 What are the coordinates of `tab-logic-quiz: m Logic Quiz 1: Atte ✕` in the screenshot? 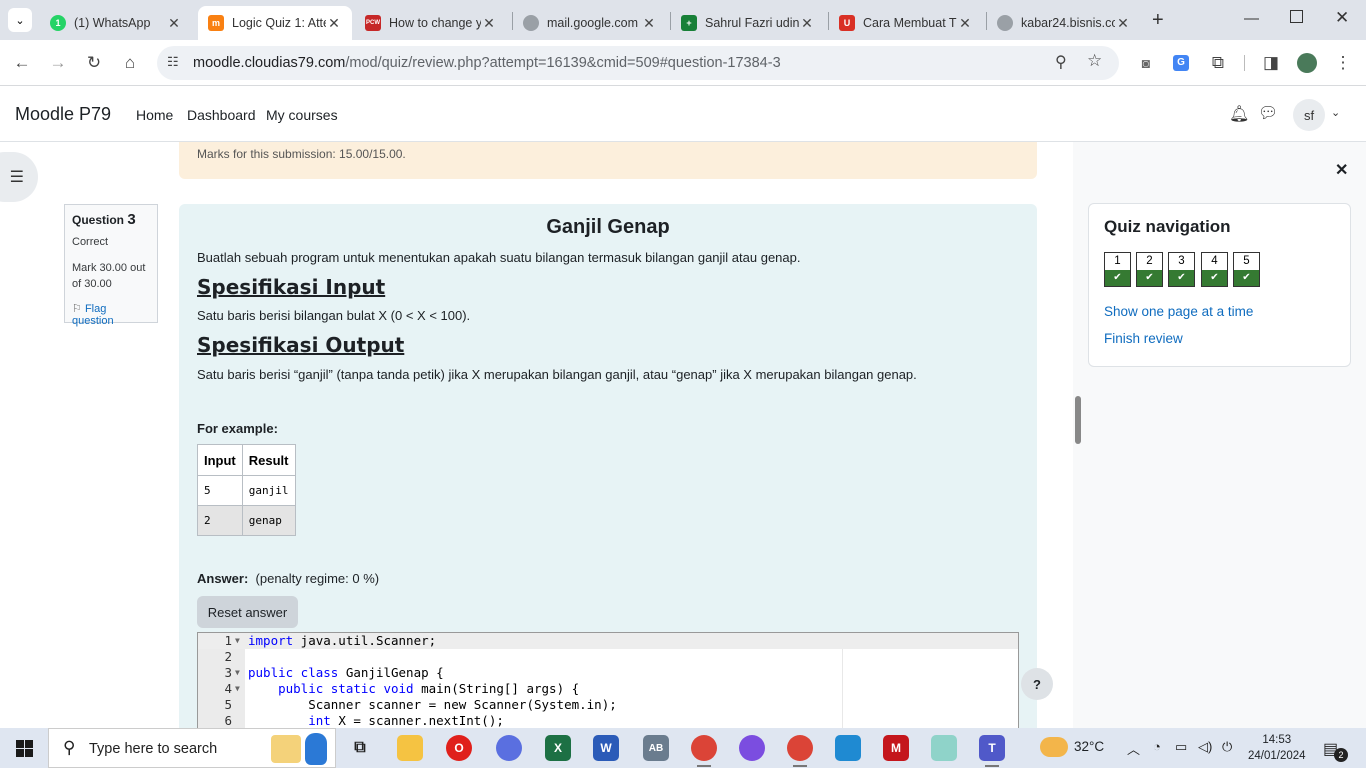 It's located at (275, 23).